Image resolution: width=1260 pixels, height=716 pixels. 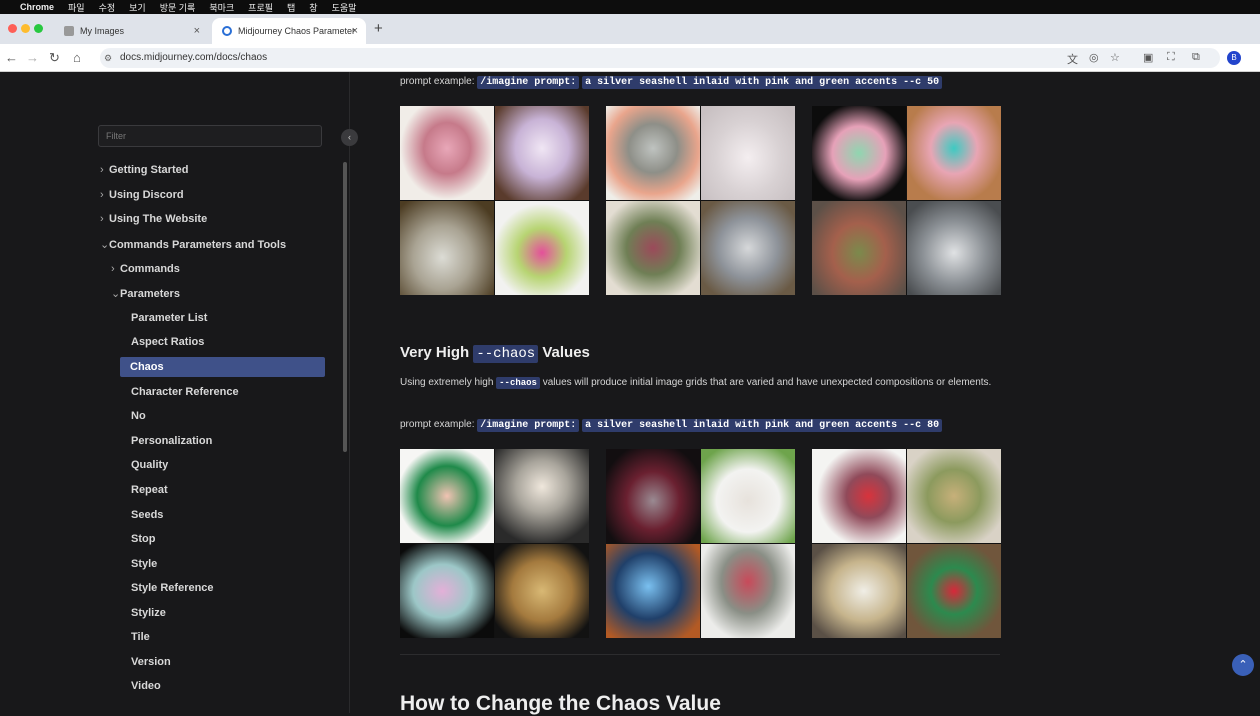 I want to click on menu-item-file: 파일, so click(x=76, y=7).